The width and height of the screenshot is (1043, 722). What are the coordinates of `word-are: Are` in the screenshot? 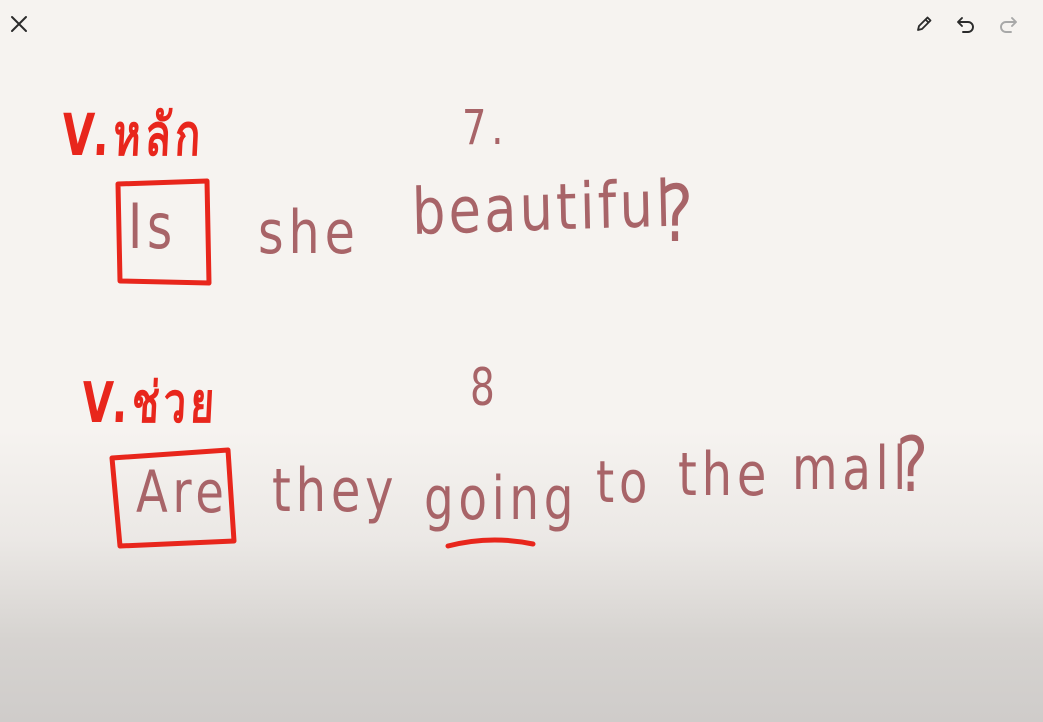 It's located at (182, 492).